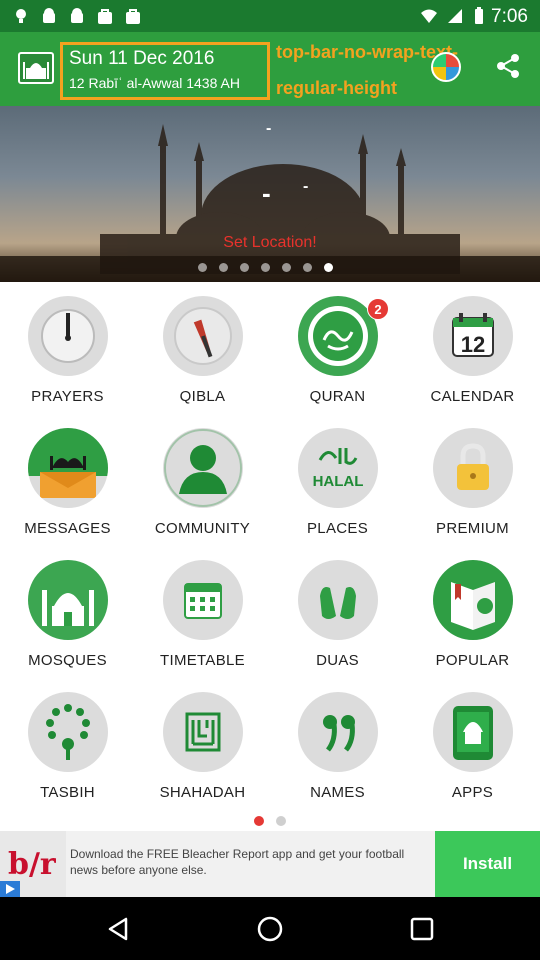 This screenshot has height=960, width=540. I want to click on grid-item-tasbih: TASBIH, so click(67, 757).